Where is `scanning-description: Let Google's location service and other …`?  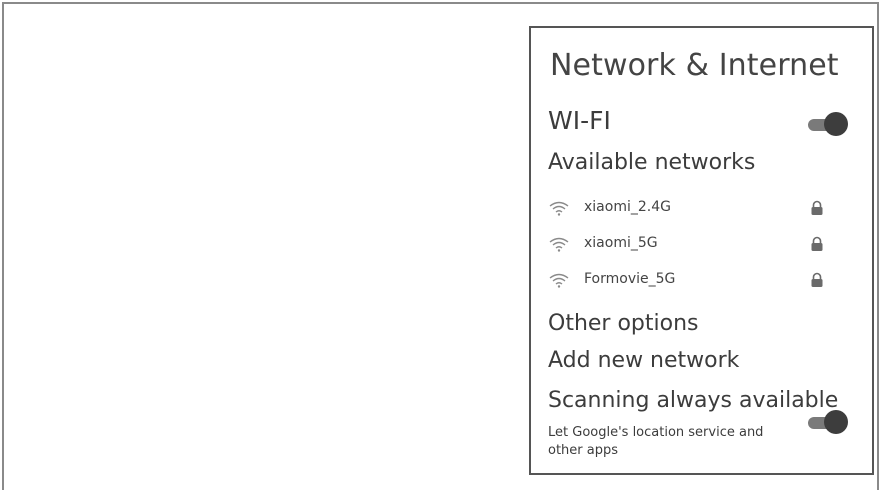
scanning-description: Let Google's location service and other … is located at coordinates (656, 441).